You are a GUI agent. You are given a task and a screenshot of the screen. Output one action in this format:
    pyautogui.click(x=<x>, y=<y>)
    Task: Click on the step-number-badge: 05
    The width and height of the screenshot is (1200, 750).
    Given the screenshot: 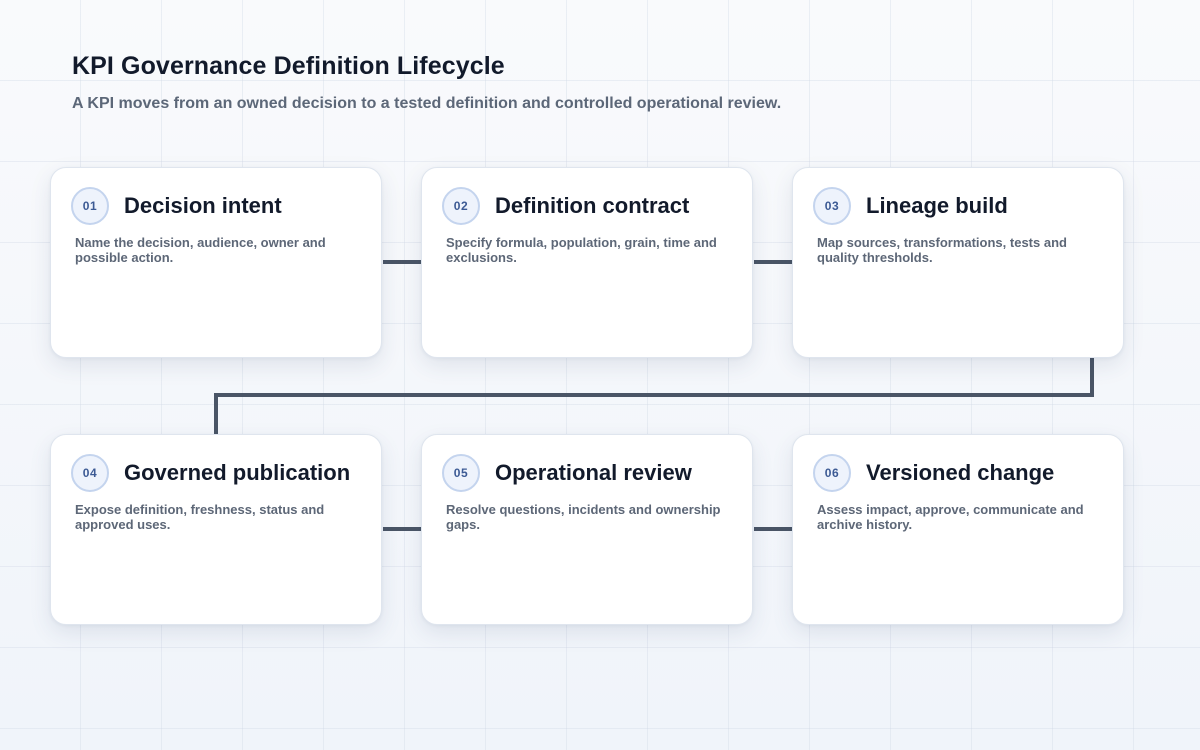 What is the action you would take?
    pyautogui.click(x=461, y=473)
    